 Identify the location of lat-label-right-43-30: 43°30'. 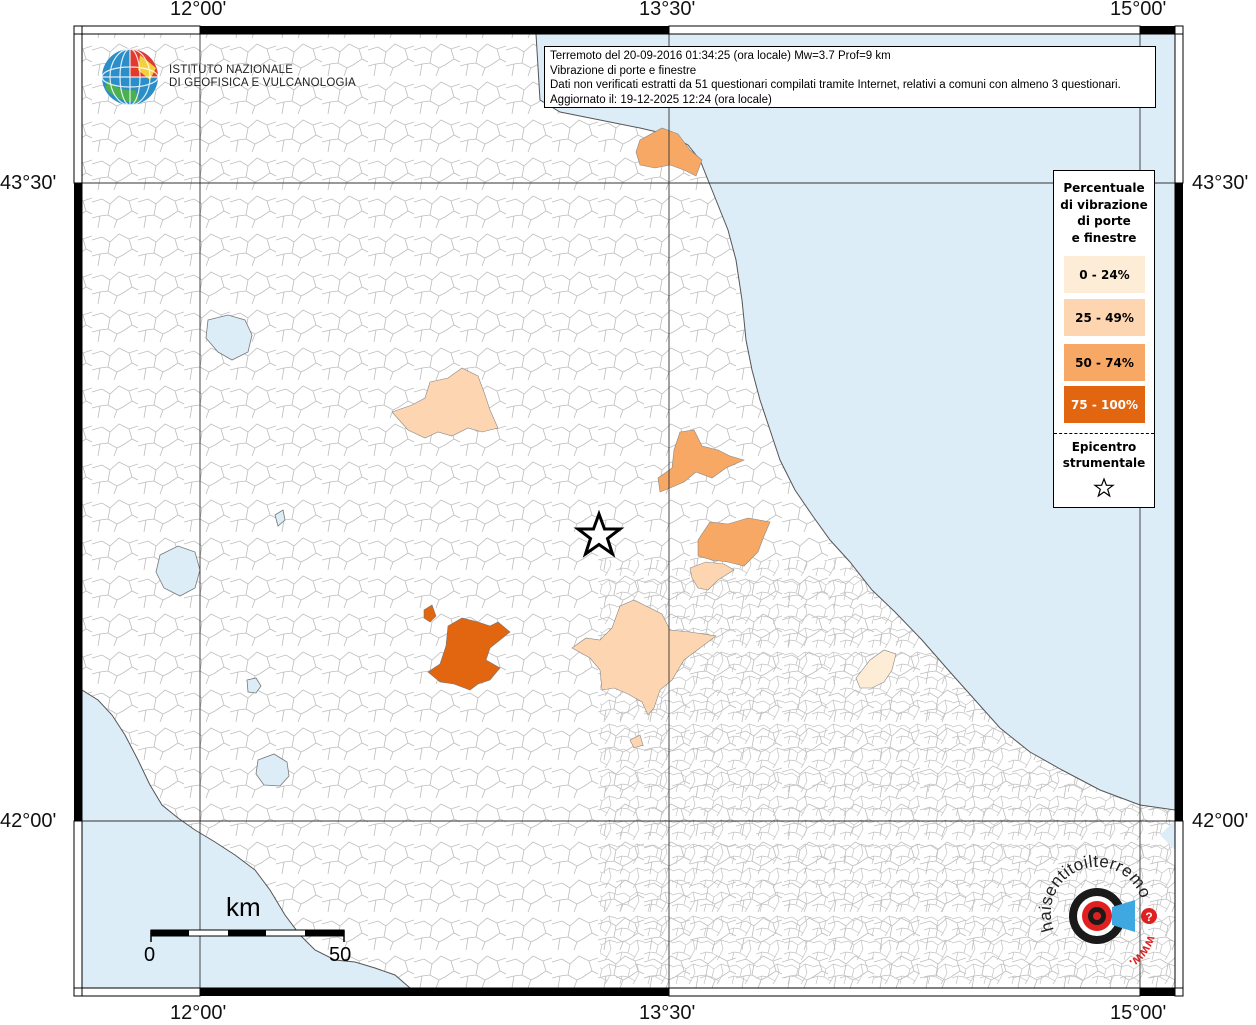
(1220, 183).